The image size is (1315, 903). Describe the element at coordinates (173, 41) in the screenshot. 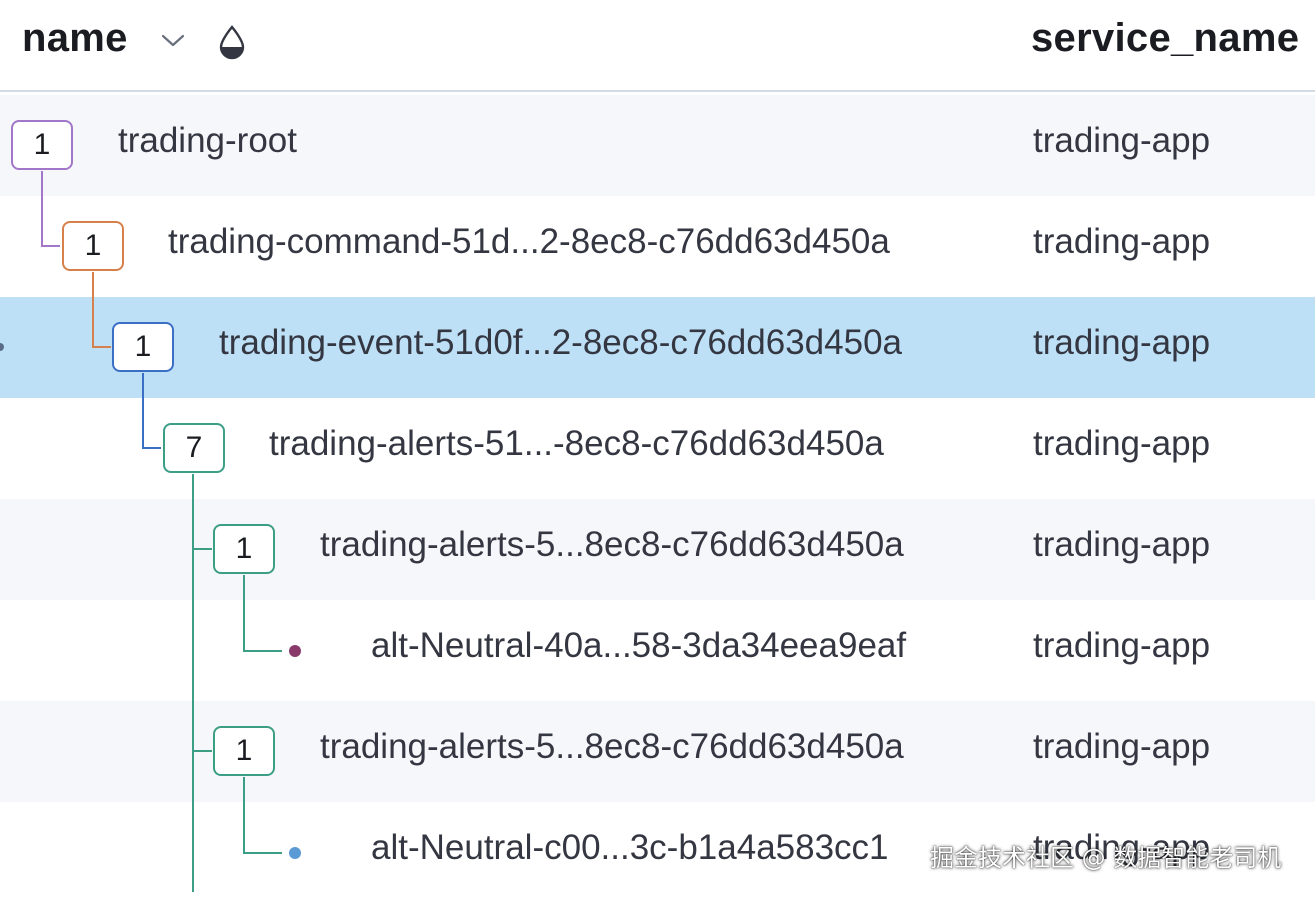

I see `chevron-down-icon` at that location.